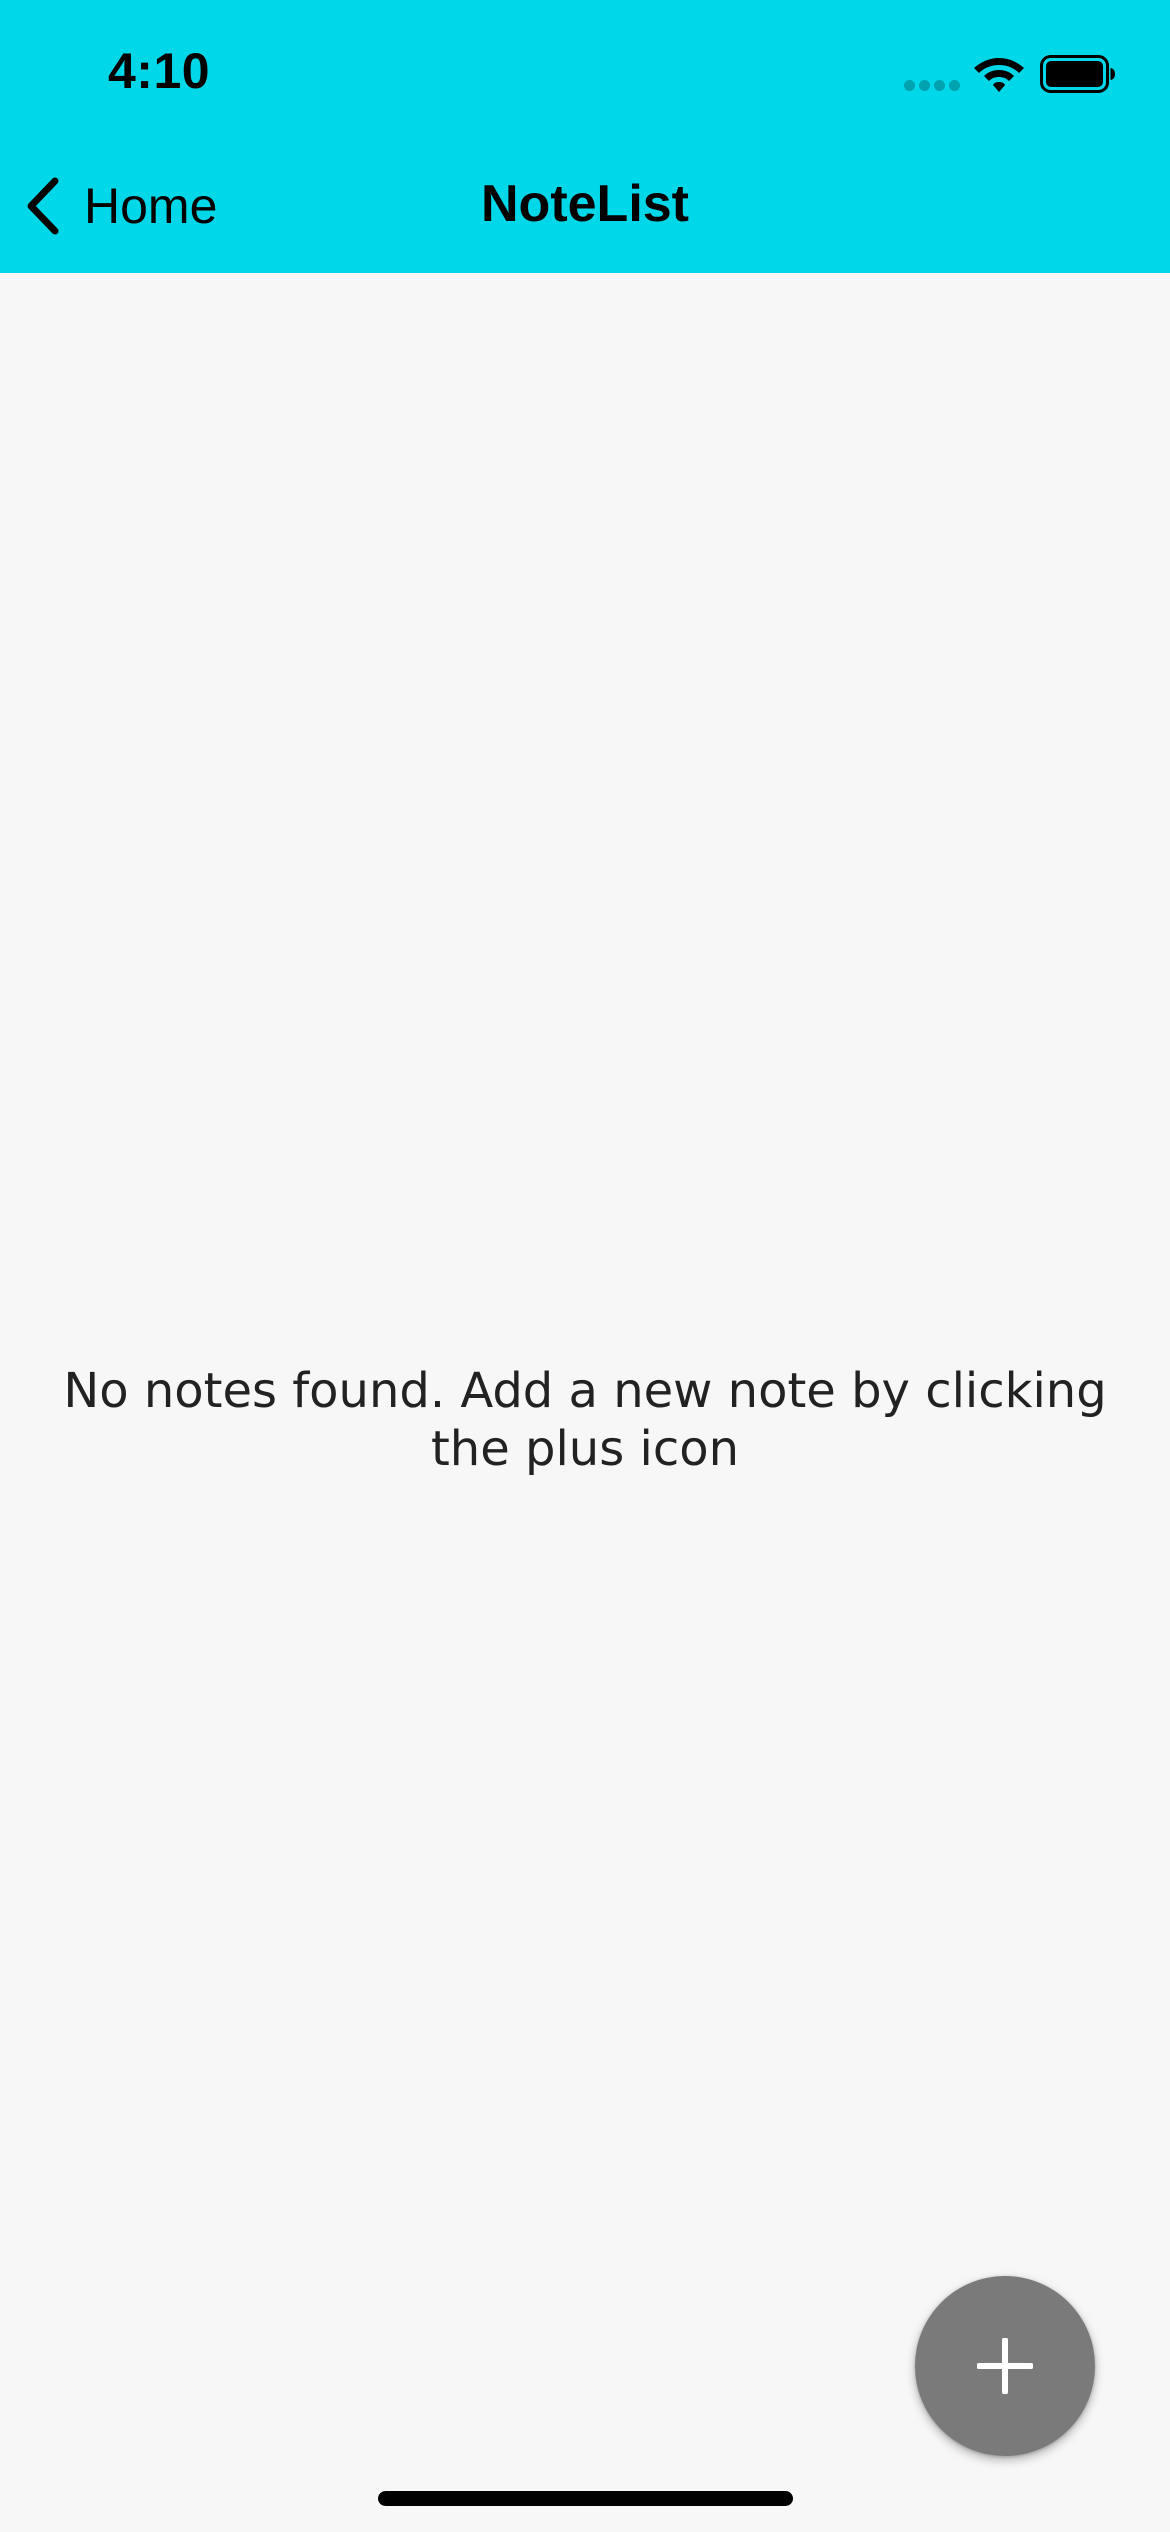 This screenshot has height=2532, width=1170. What do you see at coordinates (585, 136) in the screenshot?
I see `app-header: 4:10 Home NoteList` at bounding box center [585, 136].